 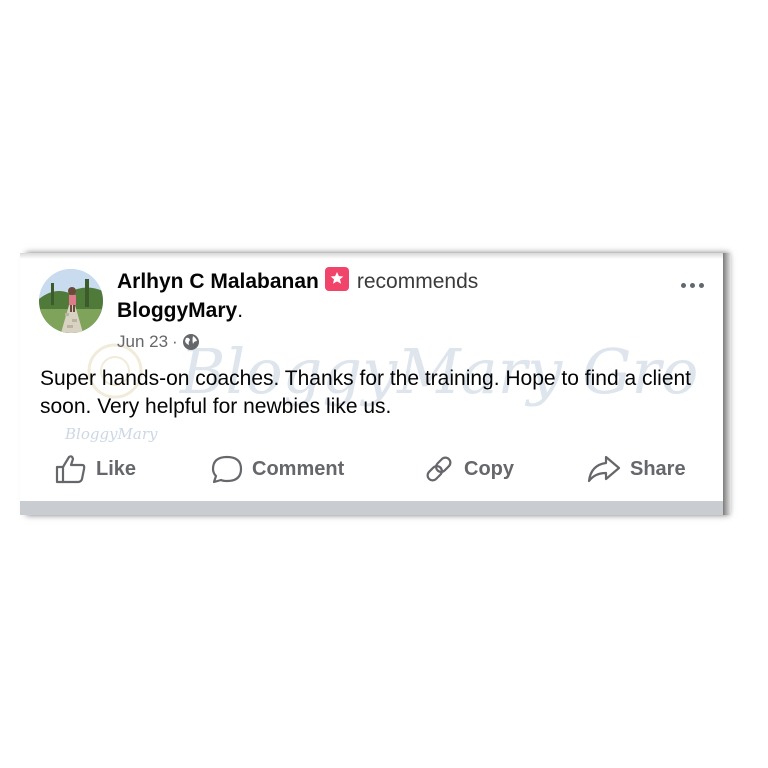 I want to click on author-avatar, so click(x=71, y=301).